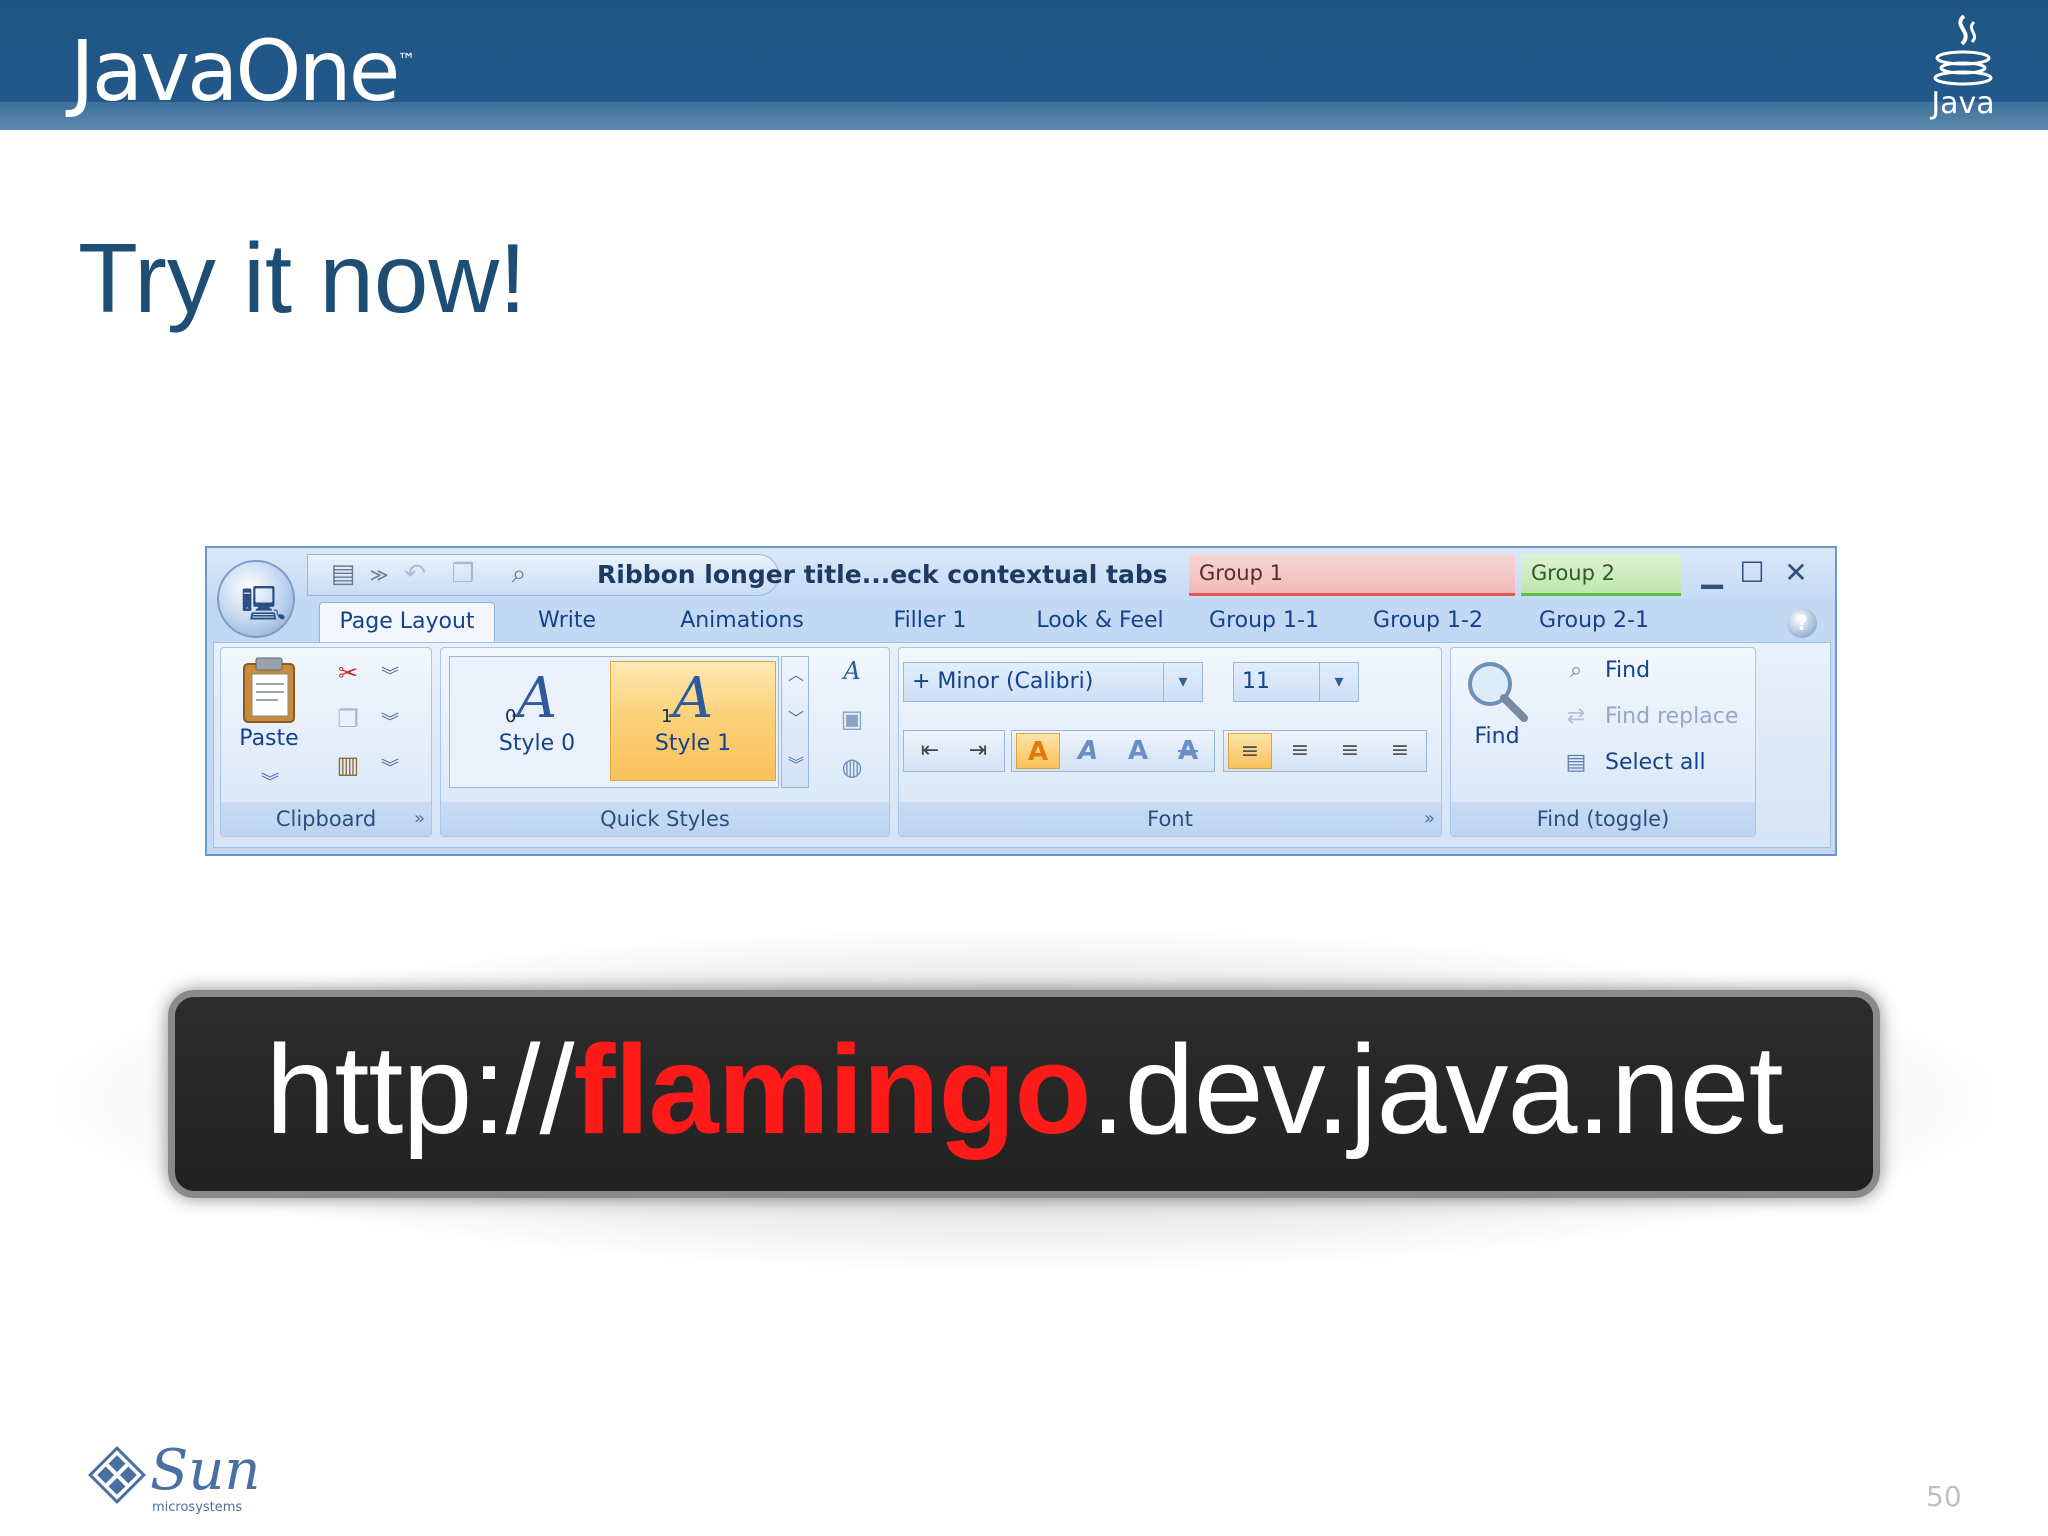 The image size is (2048, 1536). What do you see at coordinates (1671, 716) in the screenshot?
I see `find-replace-item: Find replace` at bounding box center [1671, 716].